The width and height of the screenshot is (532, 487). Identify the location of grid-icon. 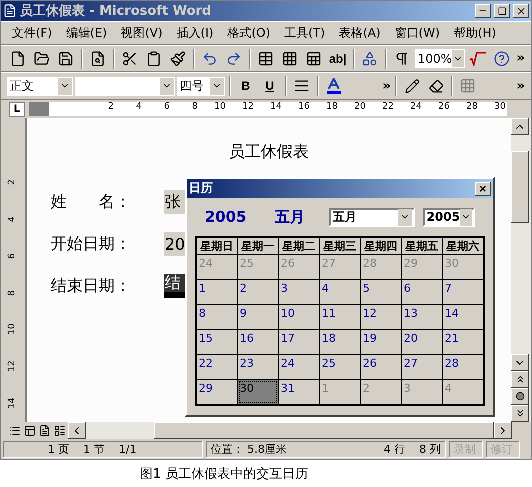
(468, 86).